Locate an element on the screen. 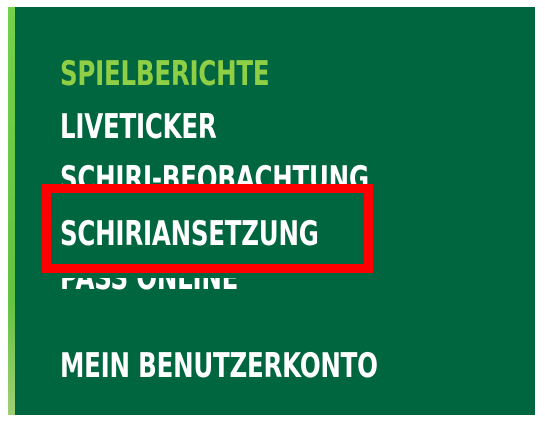  menu-item-pass-online: PASS ONLINE is located at coordinates (149, 285).